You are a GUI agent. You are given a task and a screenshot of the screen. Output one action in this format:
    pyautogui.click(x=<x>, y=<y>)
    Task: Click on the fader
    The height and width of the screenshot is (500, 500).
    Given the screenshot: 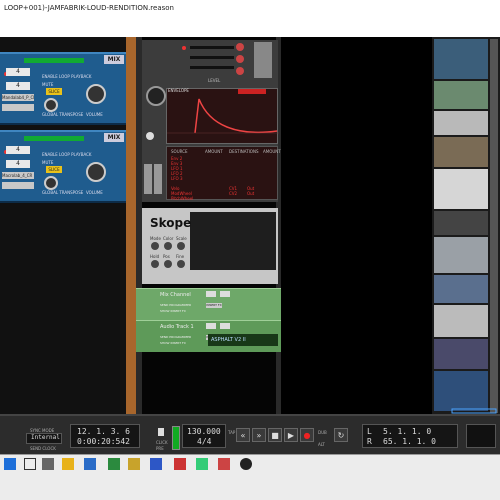 What is the action you would take?
    pyautogui.click(x=148, y=179)
    